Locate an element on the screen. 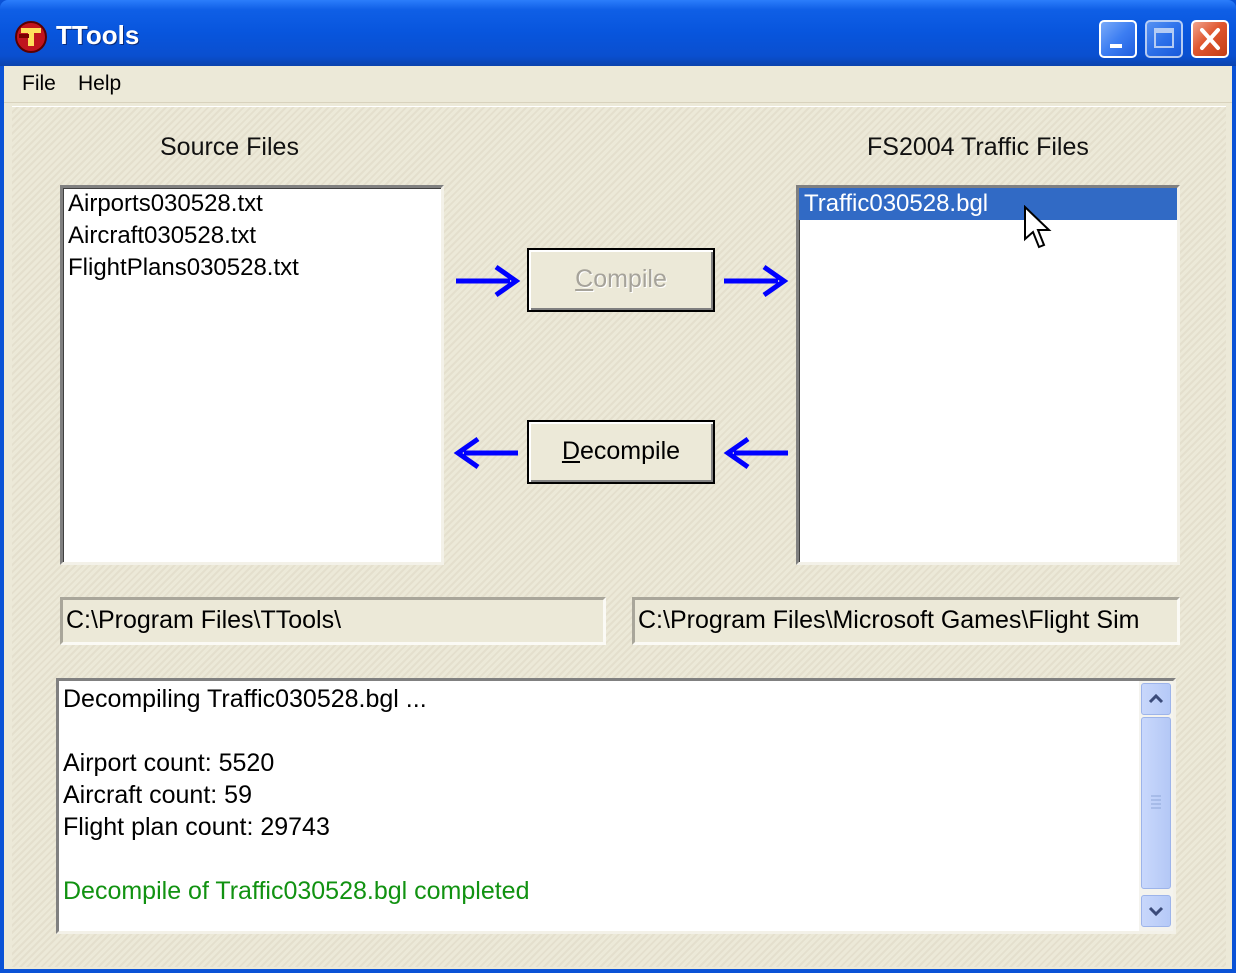 This screenshot has width=1236, height=973. title-bar: TTools is located at coordinates (618, 33).